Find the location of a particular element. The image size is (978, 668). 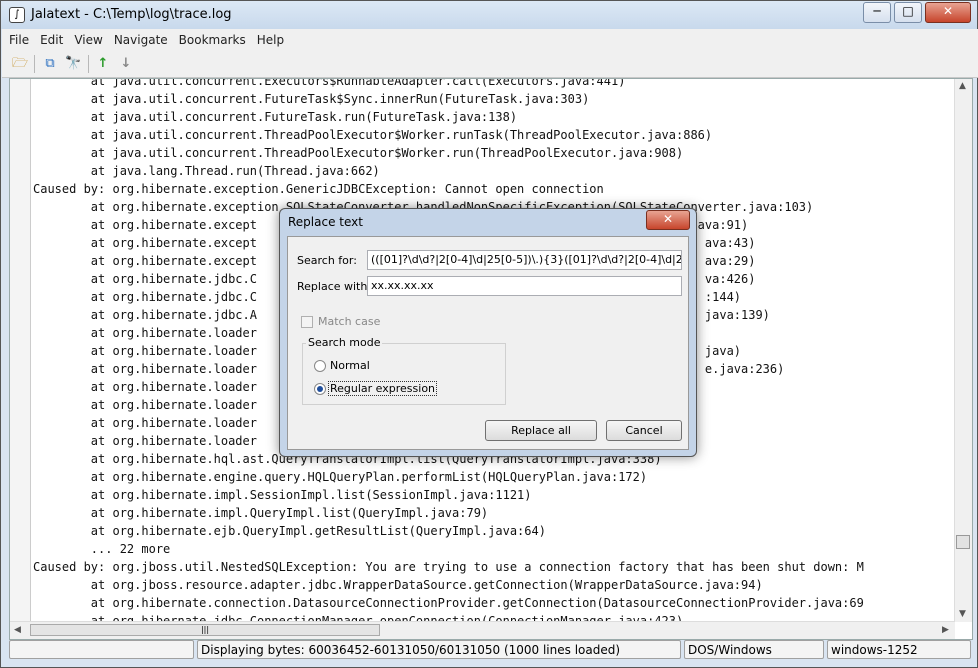

title-bar: ∫ Jalatext - C:\Temp\log\trace.log ─ □ ✕ is located at coordinates (489, 15).